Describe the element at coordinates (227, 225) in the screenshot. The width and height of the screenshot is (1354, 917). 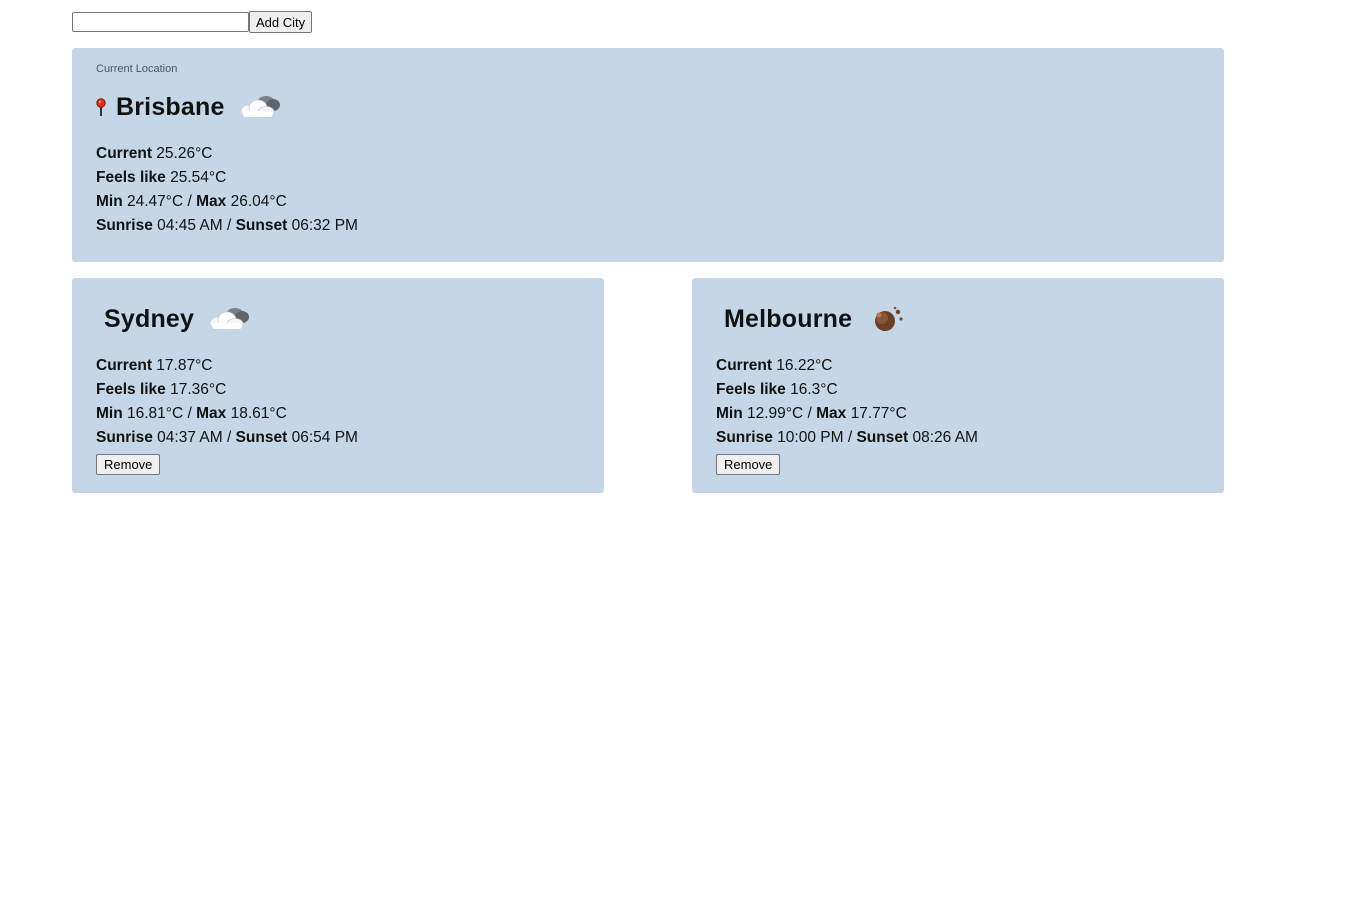
I see `sunrise-sunset-row: Sunrise 04:45 AM / Sunset 06:32 PM` at that location.